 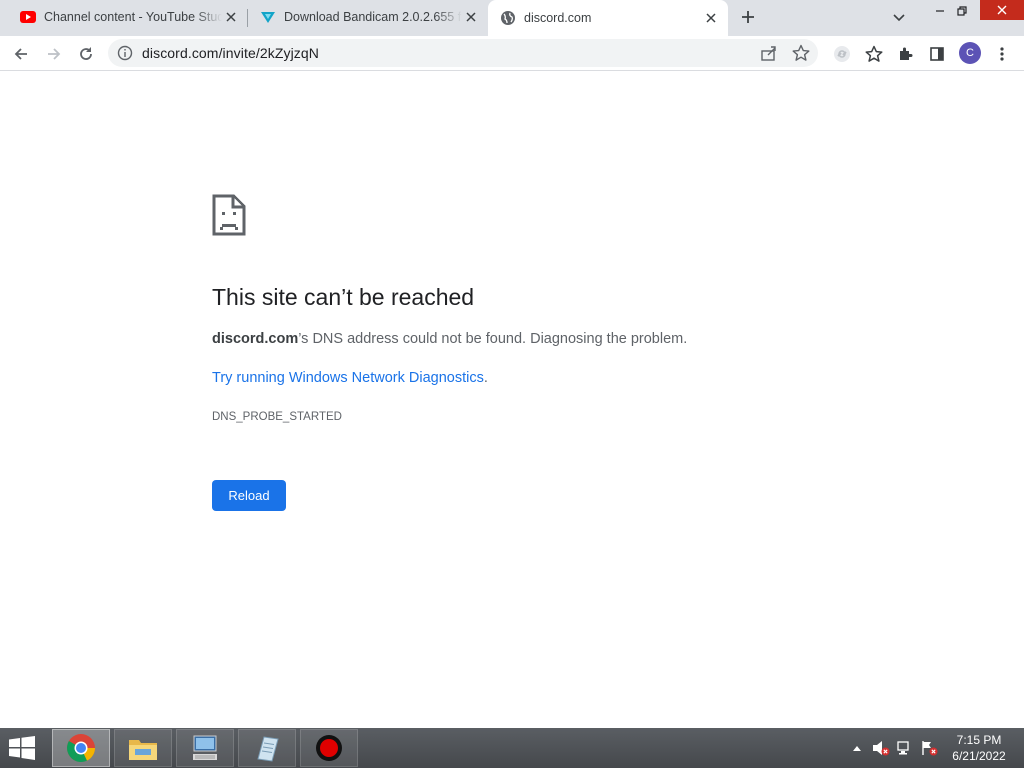 What do you see at coordinates (255, 339) in the screenshot?
I see `error-domain: discord.com` at bounding box center [255, 339].